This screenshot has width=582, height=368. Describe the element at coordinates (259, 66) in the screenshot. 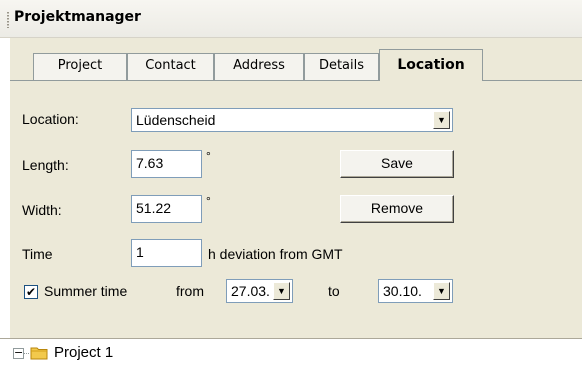

I see `tab-address: Address` at that location.